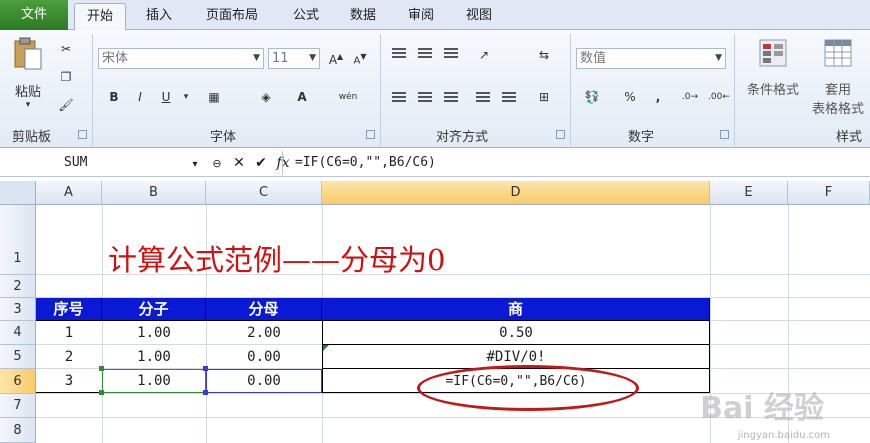  What do you see at coordinates (100, 17) in the screenshot?
I see `tab-home: 开始` at bounding box center [100, 17].